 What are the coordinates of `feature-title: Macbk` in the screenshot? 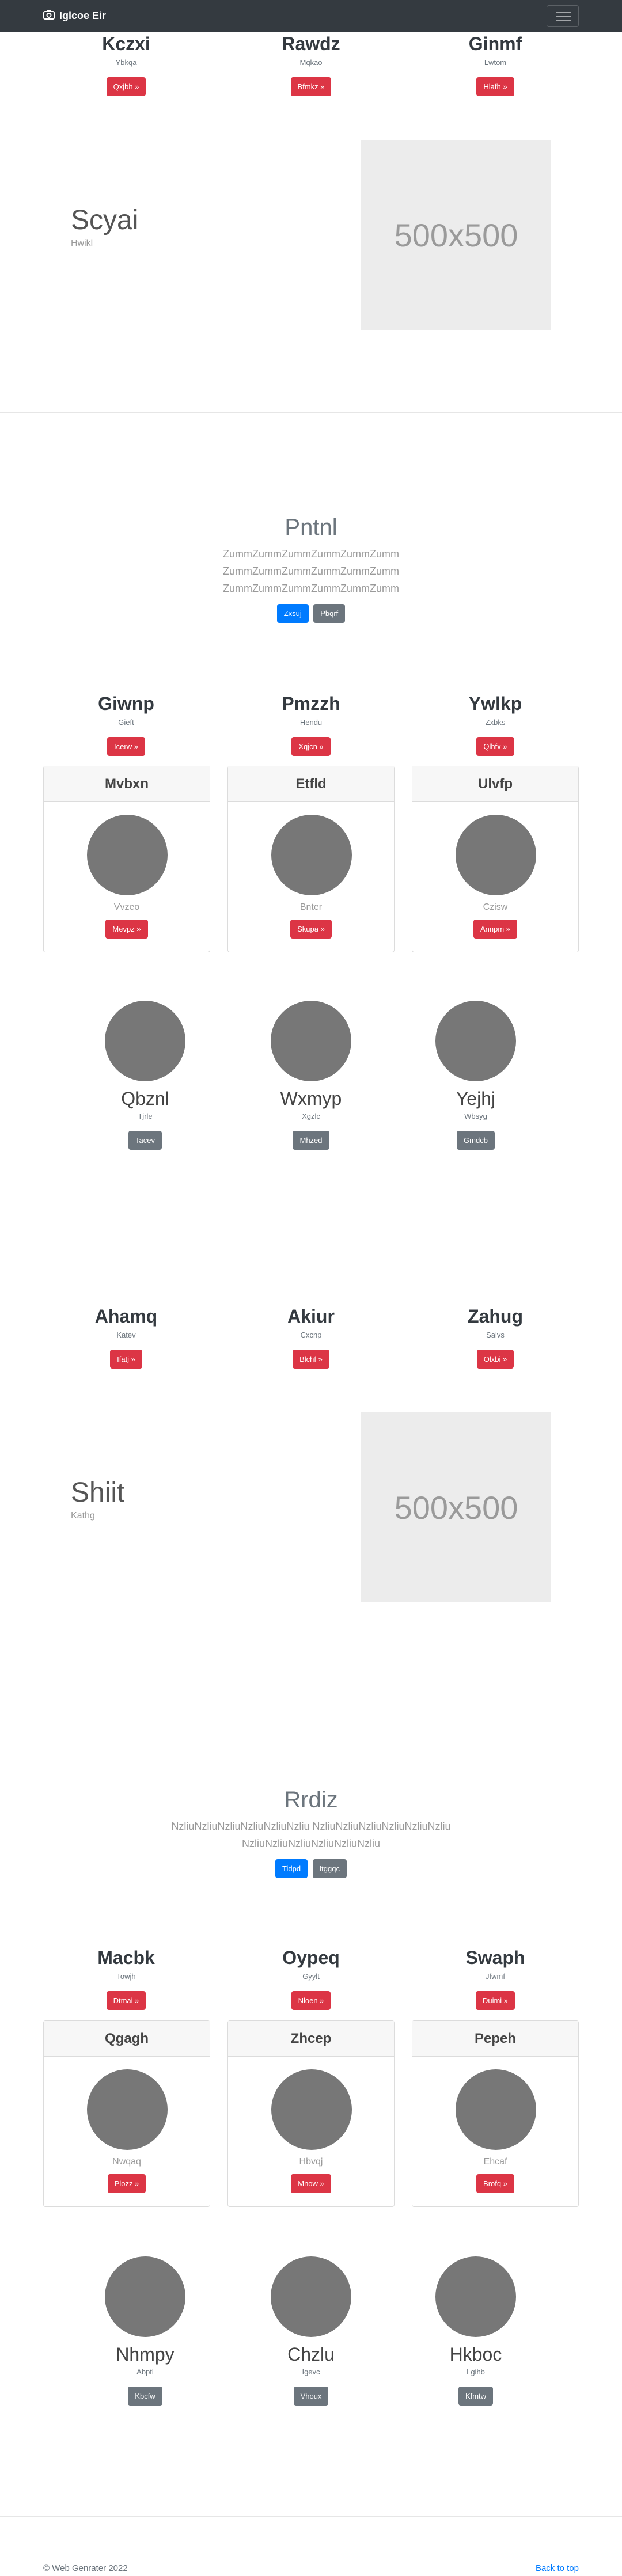 It's located at (126, 1958).